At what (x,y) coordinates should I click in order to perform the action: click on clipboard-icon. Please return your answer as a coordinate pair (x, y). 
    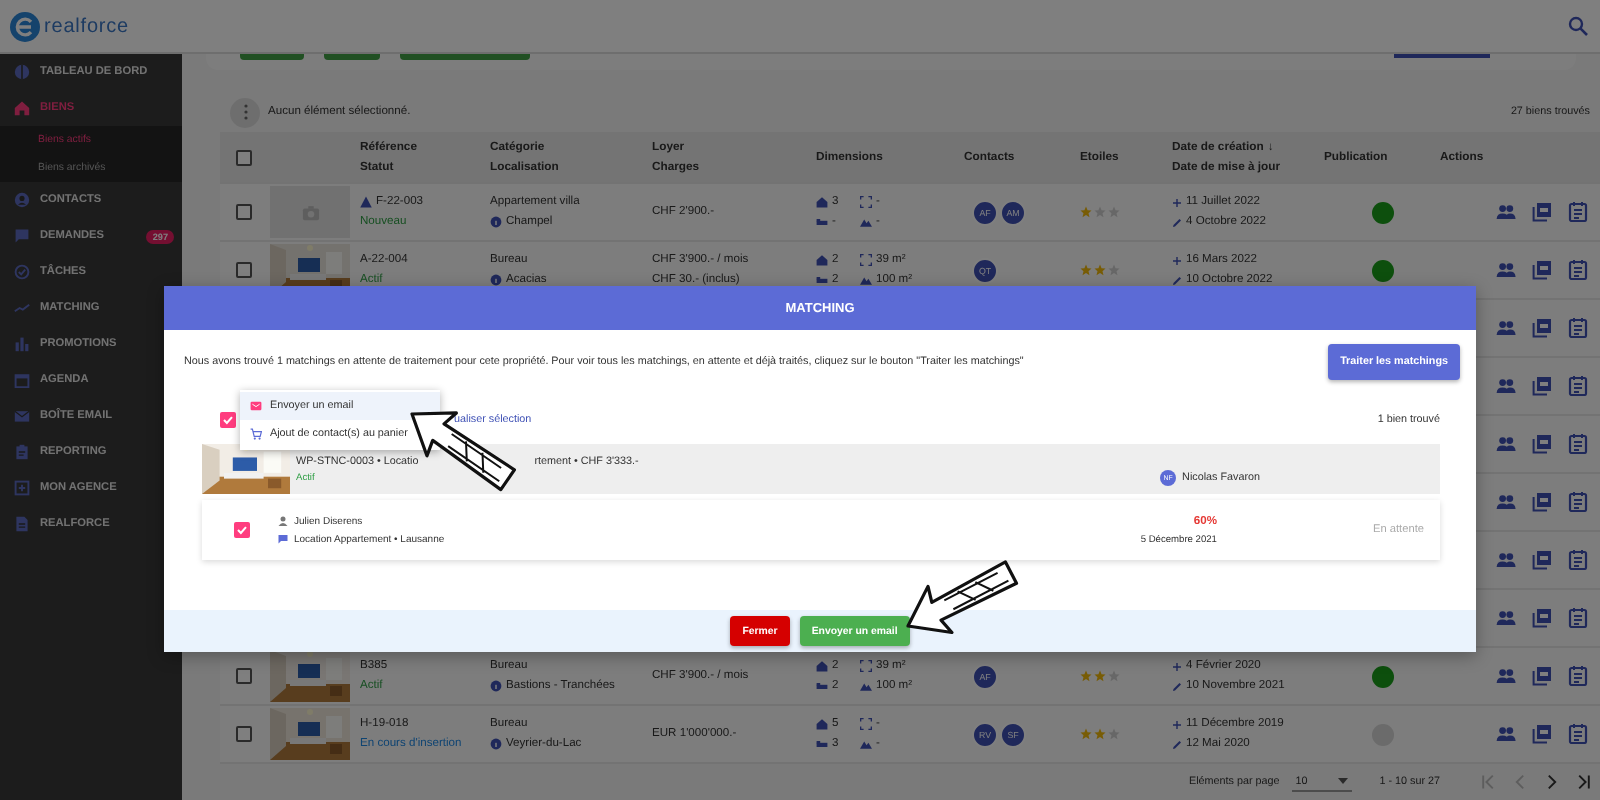
    Looking at the image, I should click on (22, 452).